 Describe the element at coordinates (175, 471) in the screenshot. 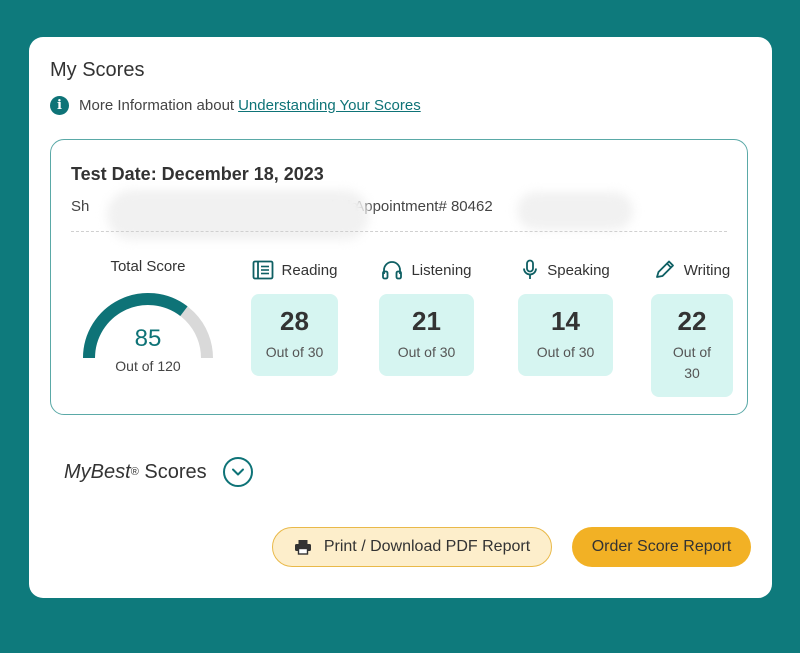

I see `mybest-title-rest: Scores` at that location.